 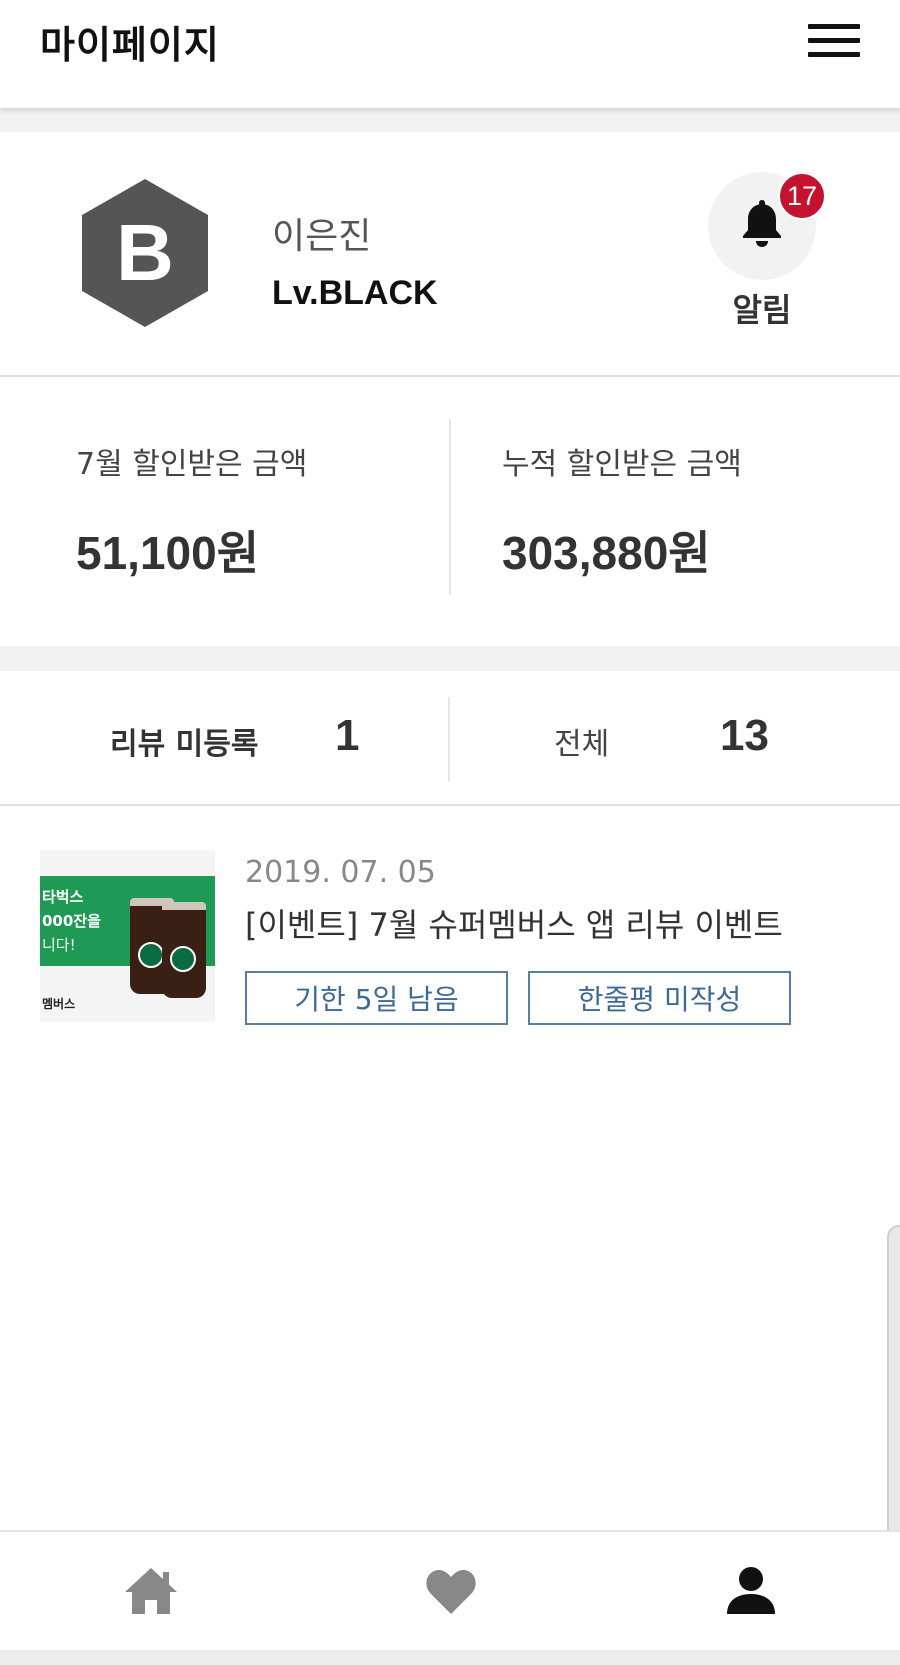 What do you see at coordinates (762, 223) in the screenshot?
I see `bell-icon` at bounding box center [762, 223].